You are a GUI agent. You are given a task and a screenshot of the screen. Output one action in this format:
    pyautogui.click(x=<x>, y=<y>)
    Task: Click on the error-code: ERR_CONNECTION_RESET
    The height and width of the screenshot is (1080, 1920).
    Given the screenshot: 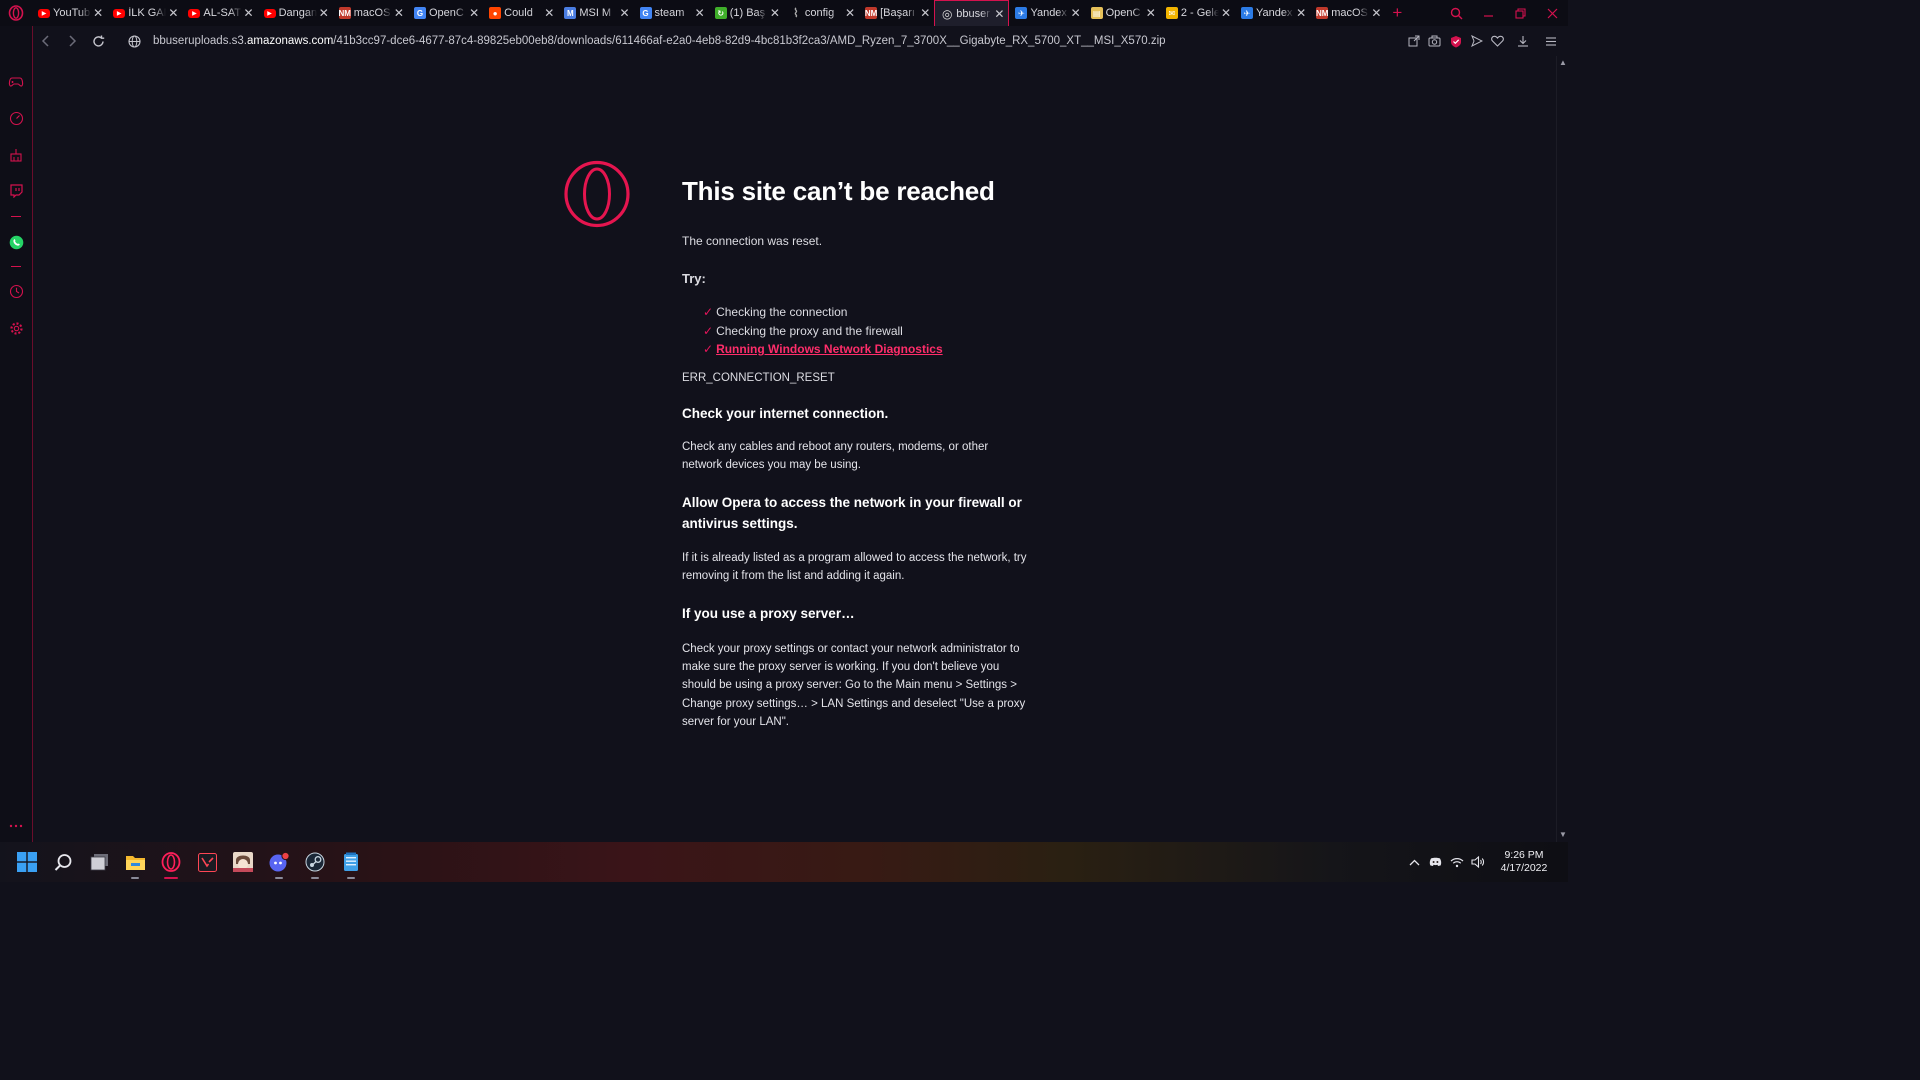 What is the action you would take?
    pyautogui.click(x=758, y=377)
    